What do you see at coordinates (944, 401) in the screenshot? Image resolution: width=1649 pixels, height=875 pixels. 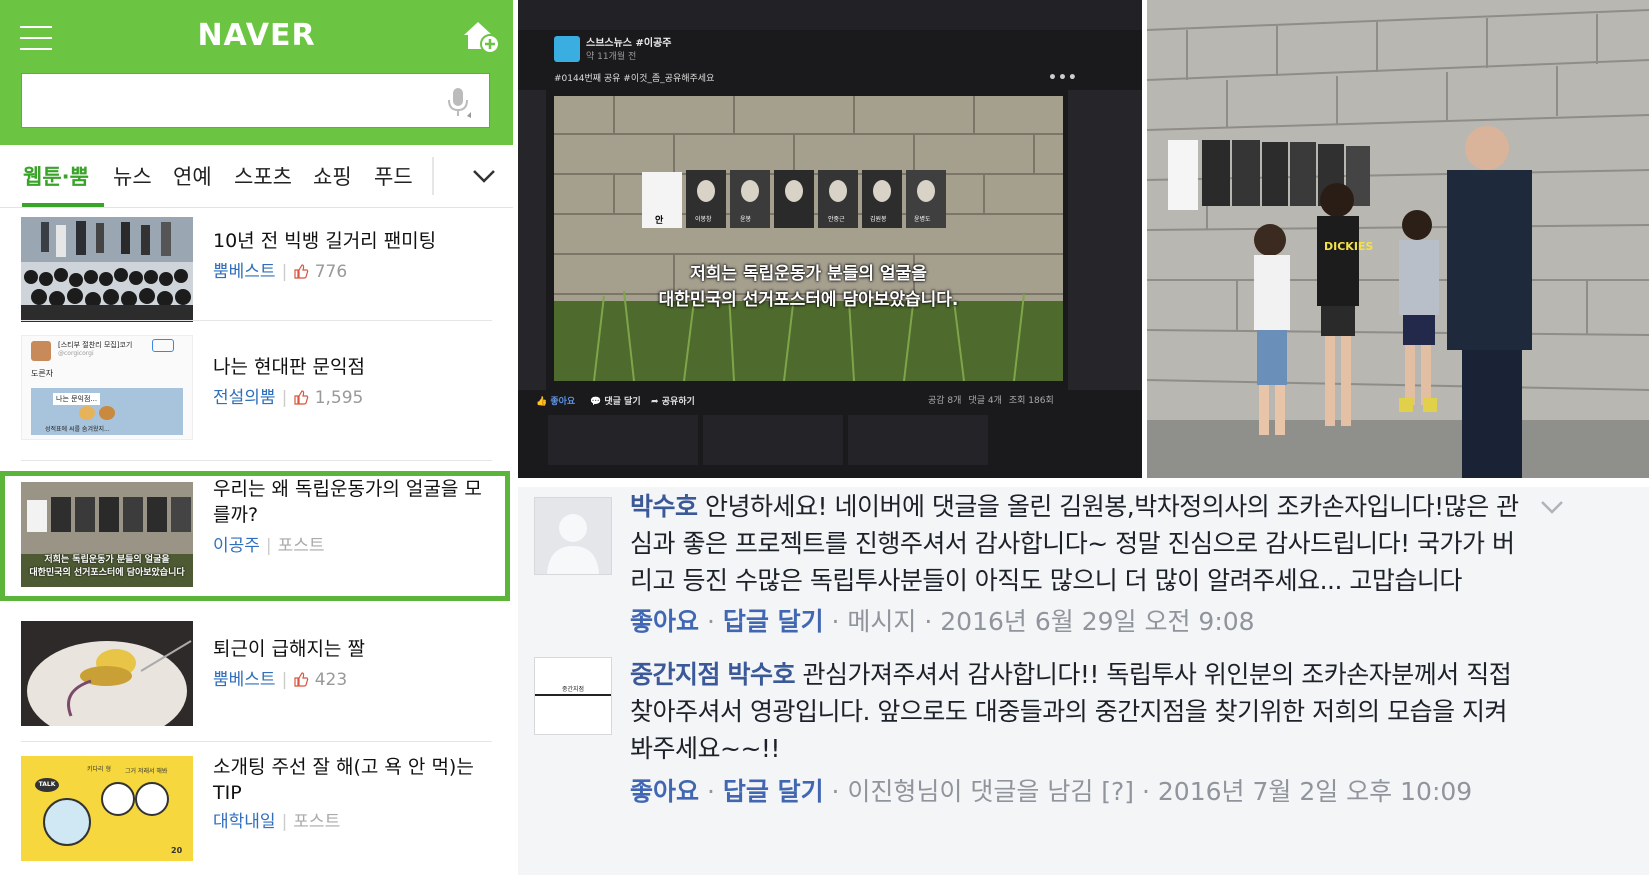 I see `reaction-count: 공감 8개` at bounding box center [944, 401].